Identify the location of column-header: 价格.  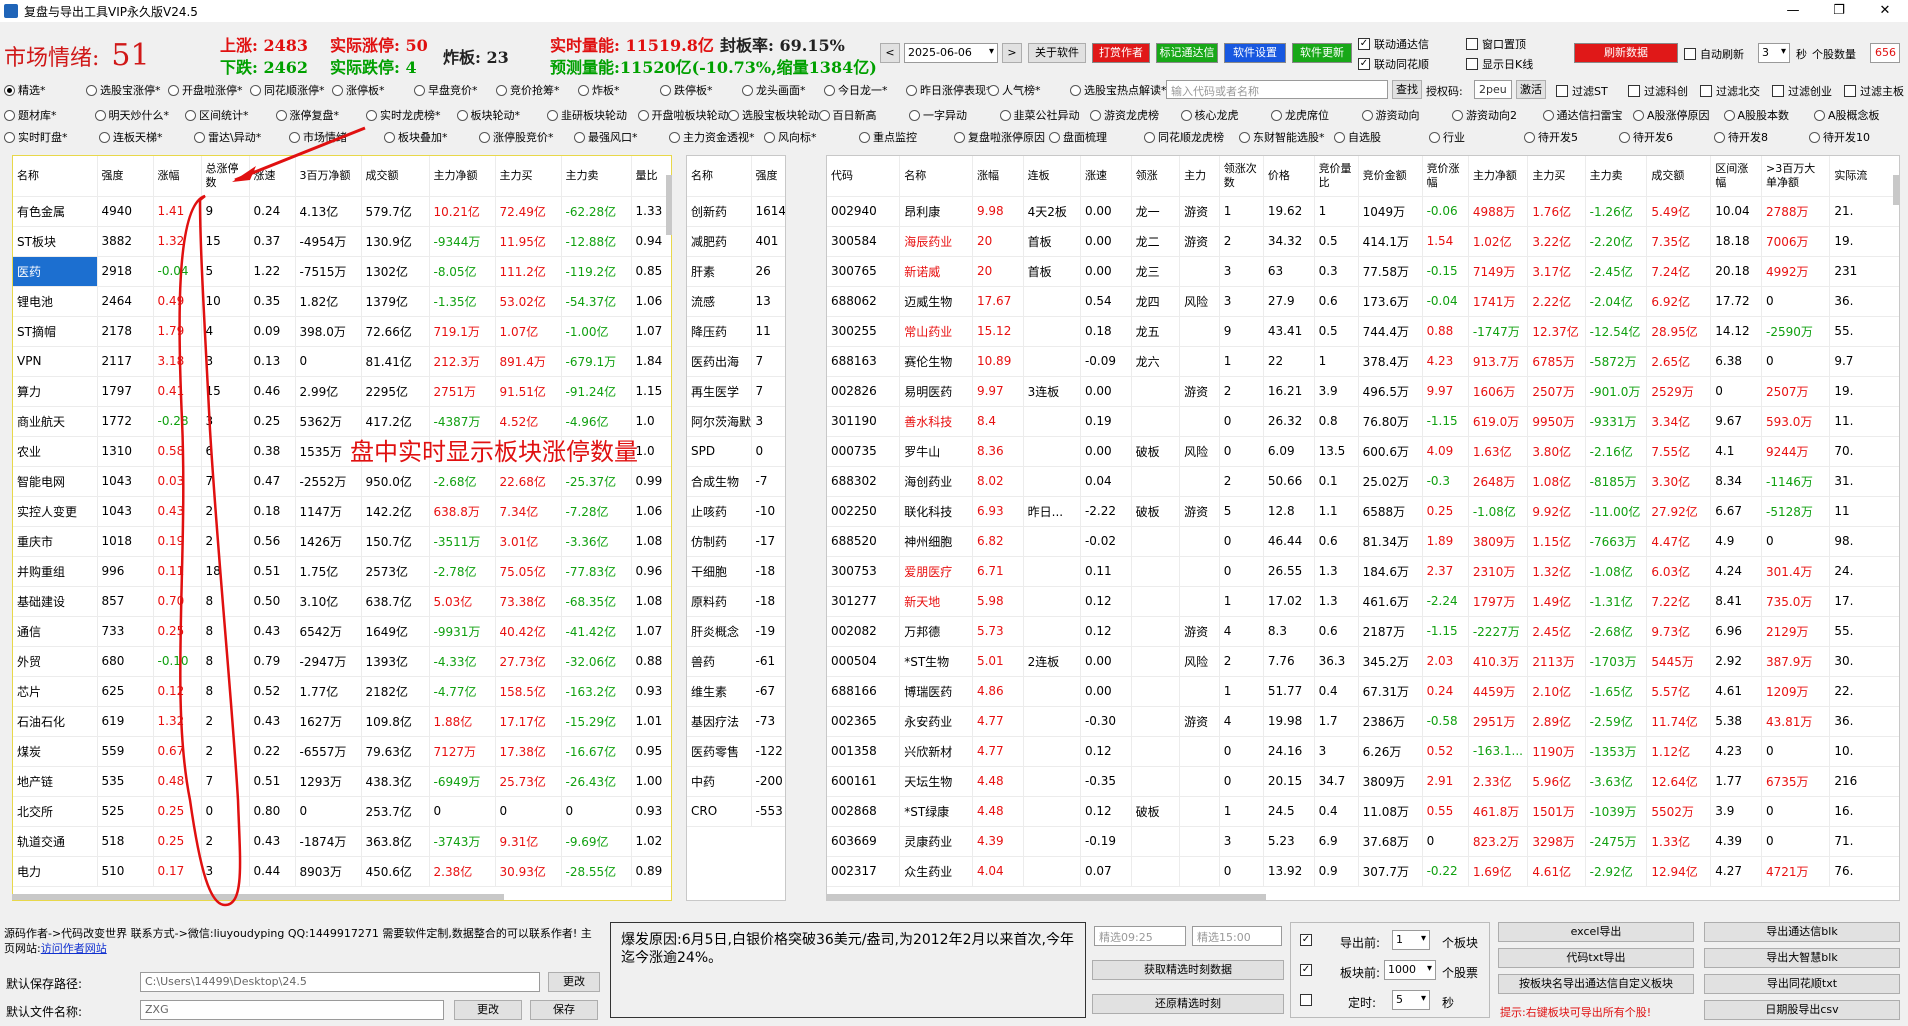
(1289, 176).